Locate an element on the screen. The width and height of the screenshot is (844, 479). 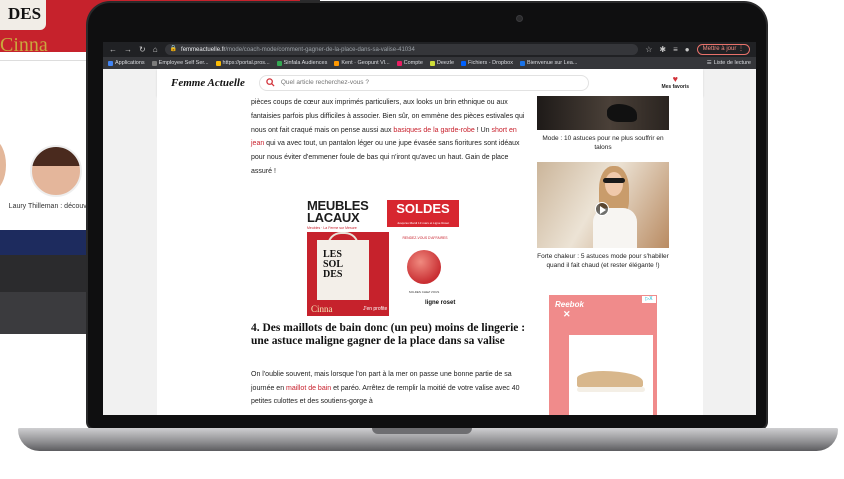
background-bag-text: DES is located at coordinates (25, 13).